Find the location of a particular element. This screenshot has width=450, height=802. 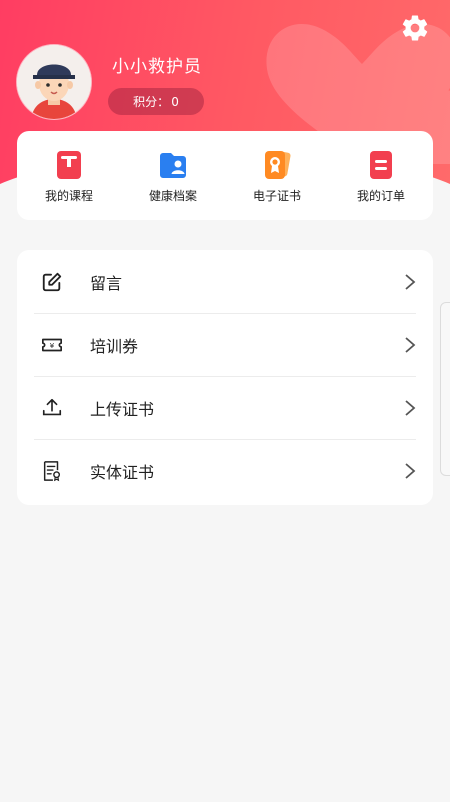

quick-actions-card: 我的课程 健康档案 电子证书 我的订单 is located at coordinates (225, 175).